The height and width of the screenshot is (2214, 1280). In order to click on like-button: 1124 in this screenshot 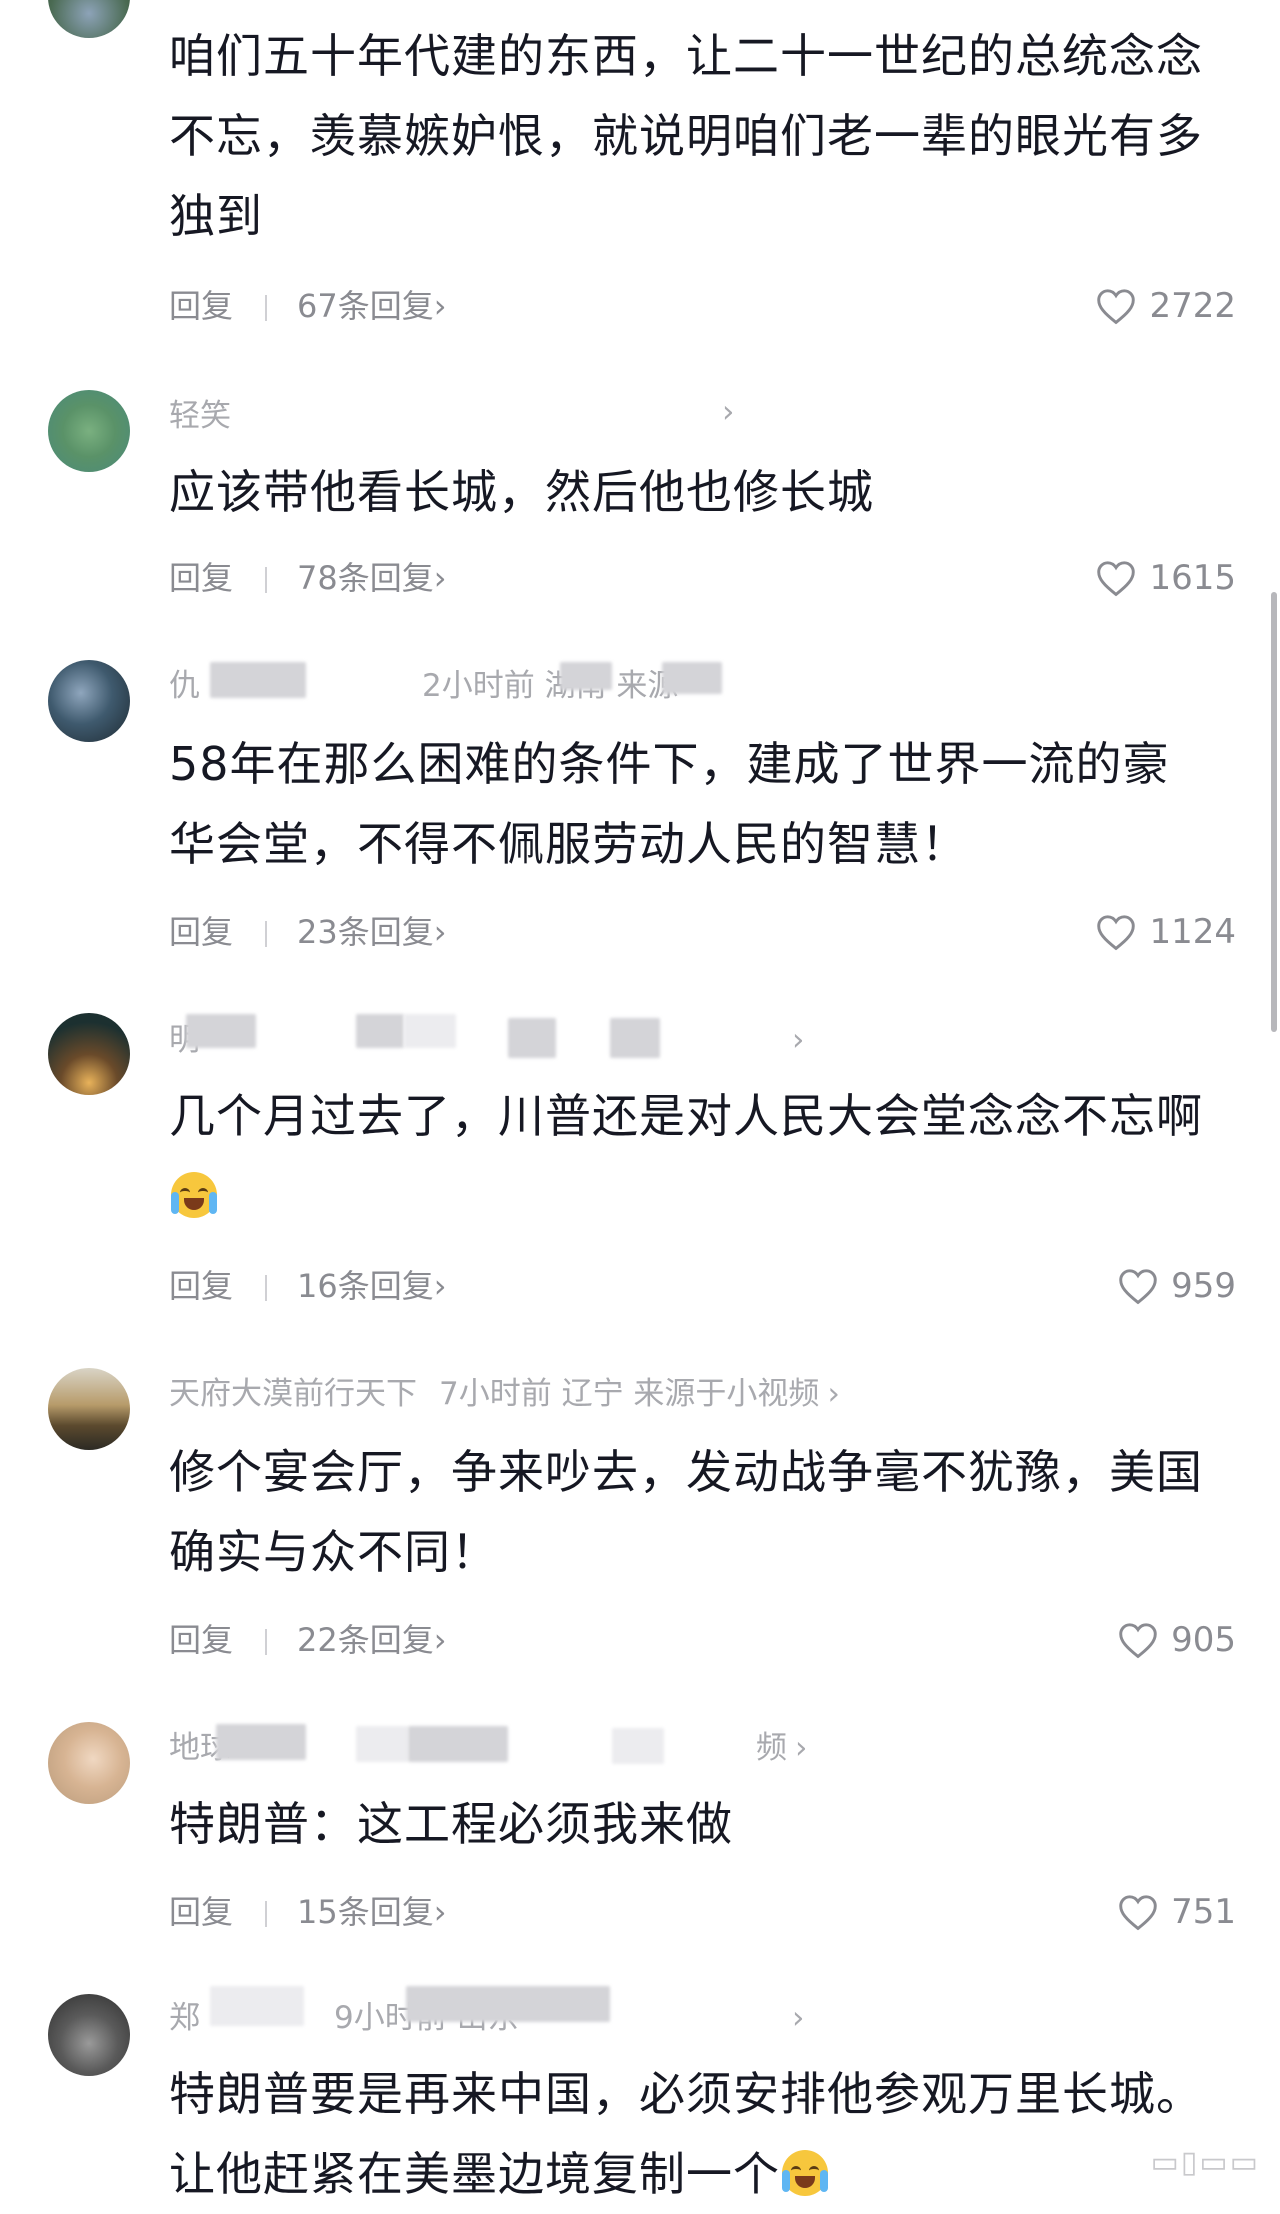, I will do `click(1165, 932)`.